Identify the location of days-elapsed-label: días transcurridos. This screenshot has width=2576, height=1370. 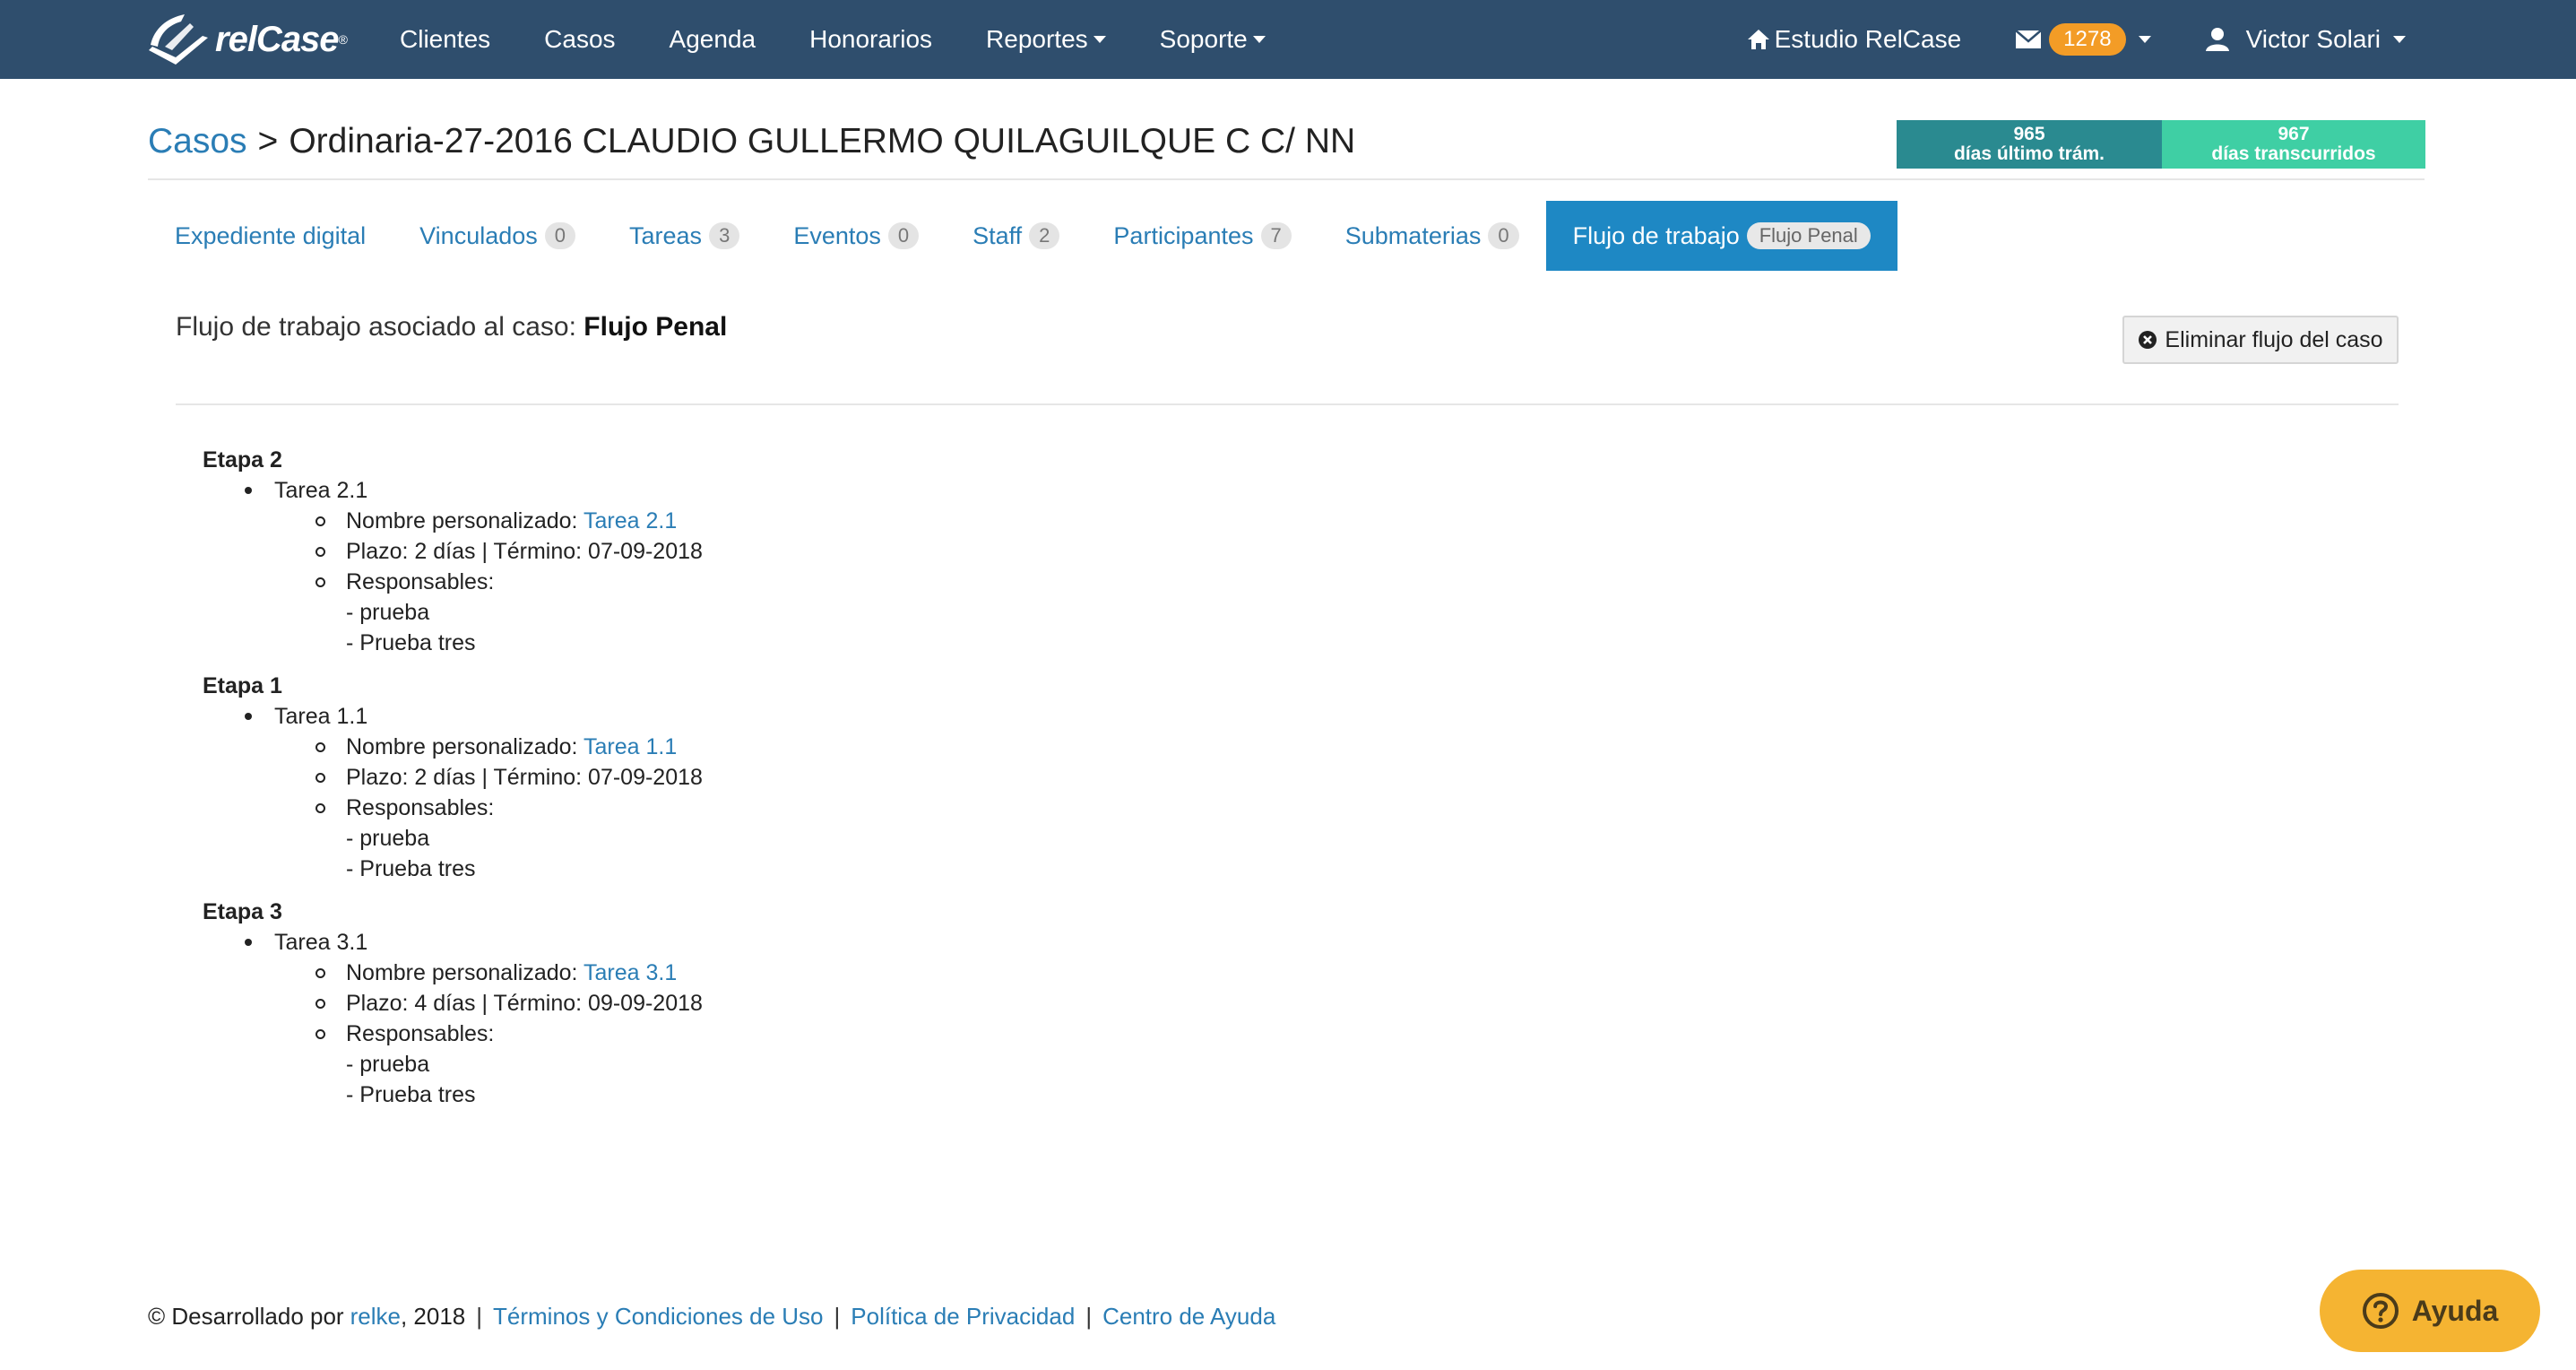
(2293, 153).